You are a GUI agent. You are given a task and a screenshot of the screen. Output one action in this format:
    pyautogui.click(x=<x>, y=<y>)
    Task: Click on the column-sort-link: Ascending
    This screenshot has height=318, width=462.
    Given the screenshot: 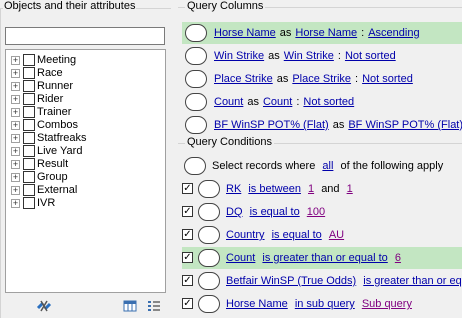 What is the action you would take?
    pyautogui.click(x=393, y=33)
    